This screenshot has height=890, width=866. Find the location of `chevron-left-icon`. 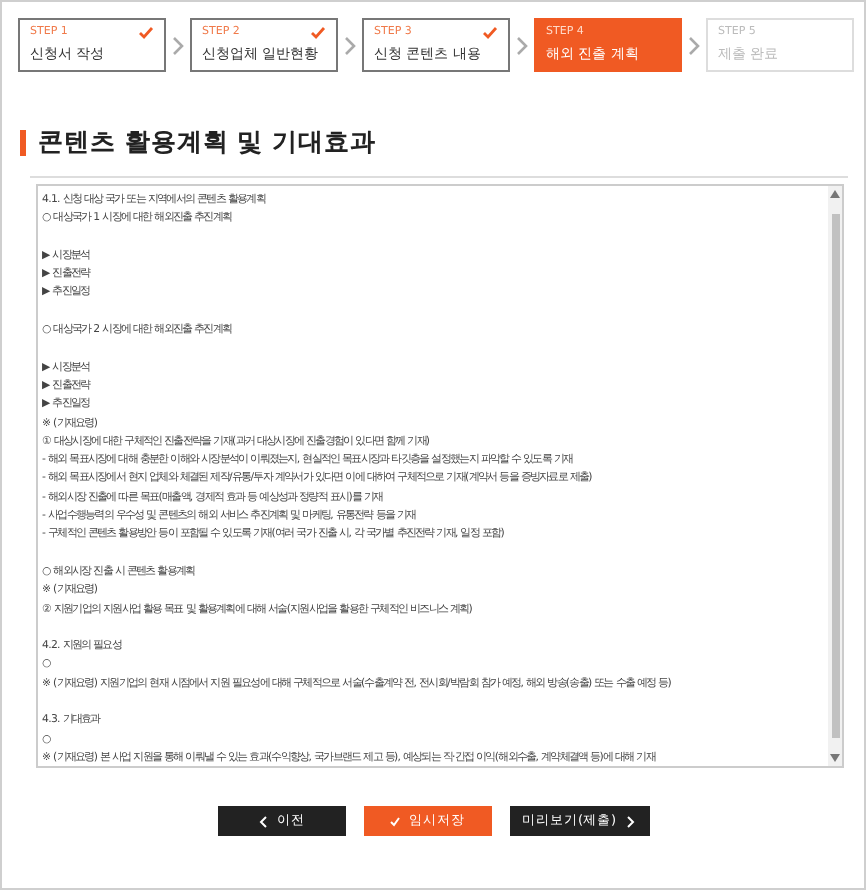

chevron-left-icon is located at coordinates (262, 821).